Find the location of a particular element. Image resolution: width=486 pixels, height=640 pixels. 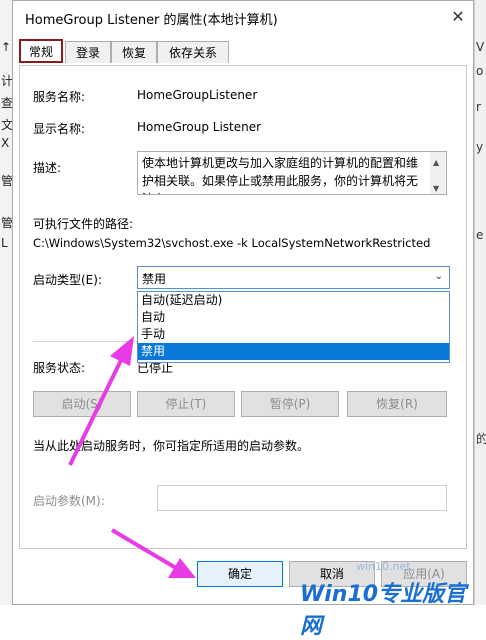

watermark-small: win10.net is located at coordinates (383, 566).